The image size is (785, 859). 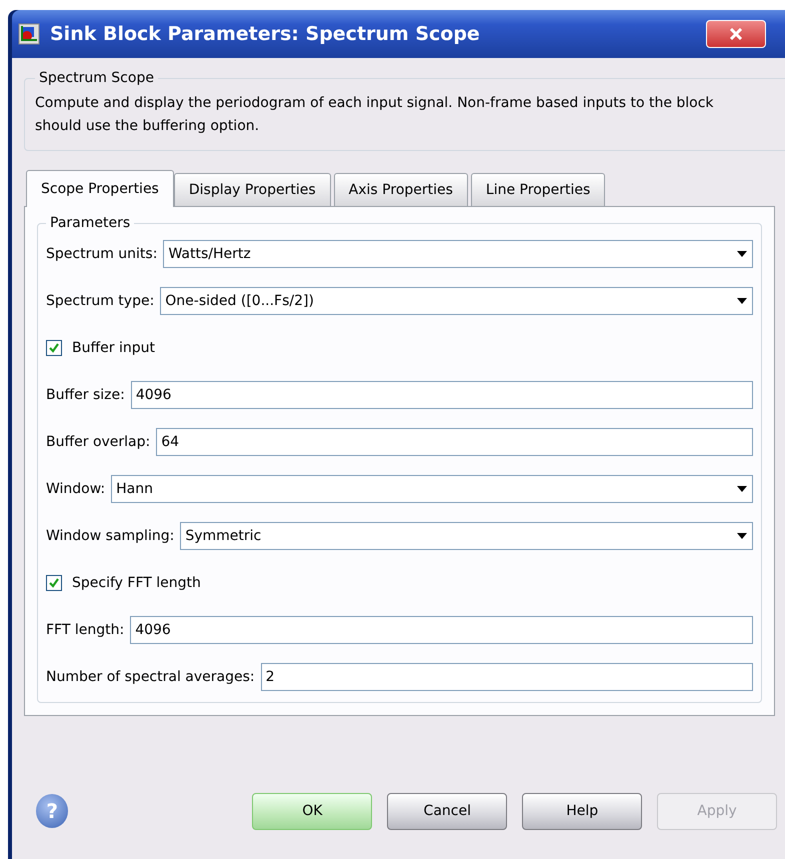 What do you see at coordinates (100, 188) in the screenshot?
I see `tab: Scope Properties` at bounding box center [100, 188].